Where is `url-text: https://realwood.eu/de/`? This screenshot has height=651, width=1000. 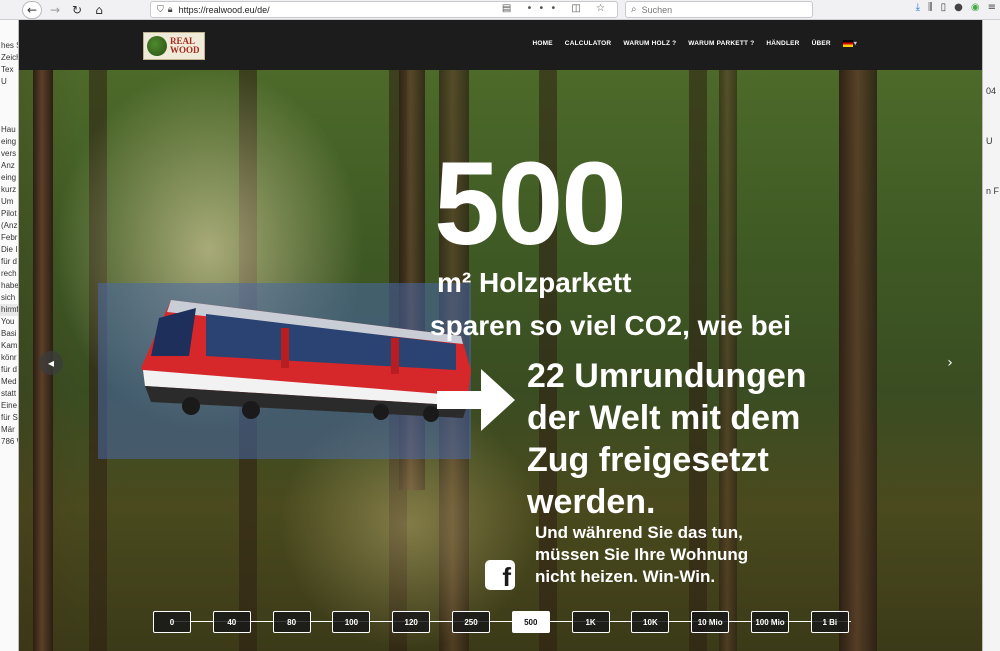
url-text: https://realwood.eu/de/ is located at coordinates (224, 10).